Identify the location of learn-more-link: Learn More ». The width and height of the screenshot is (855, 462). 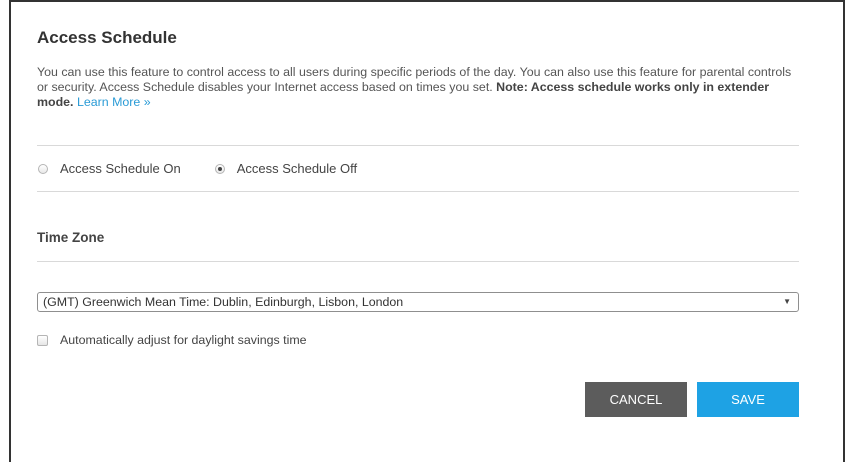
(114, 102).